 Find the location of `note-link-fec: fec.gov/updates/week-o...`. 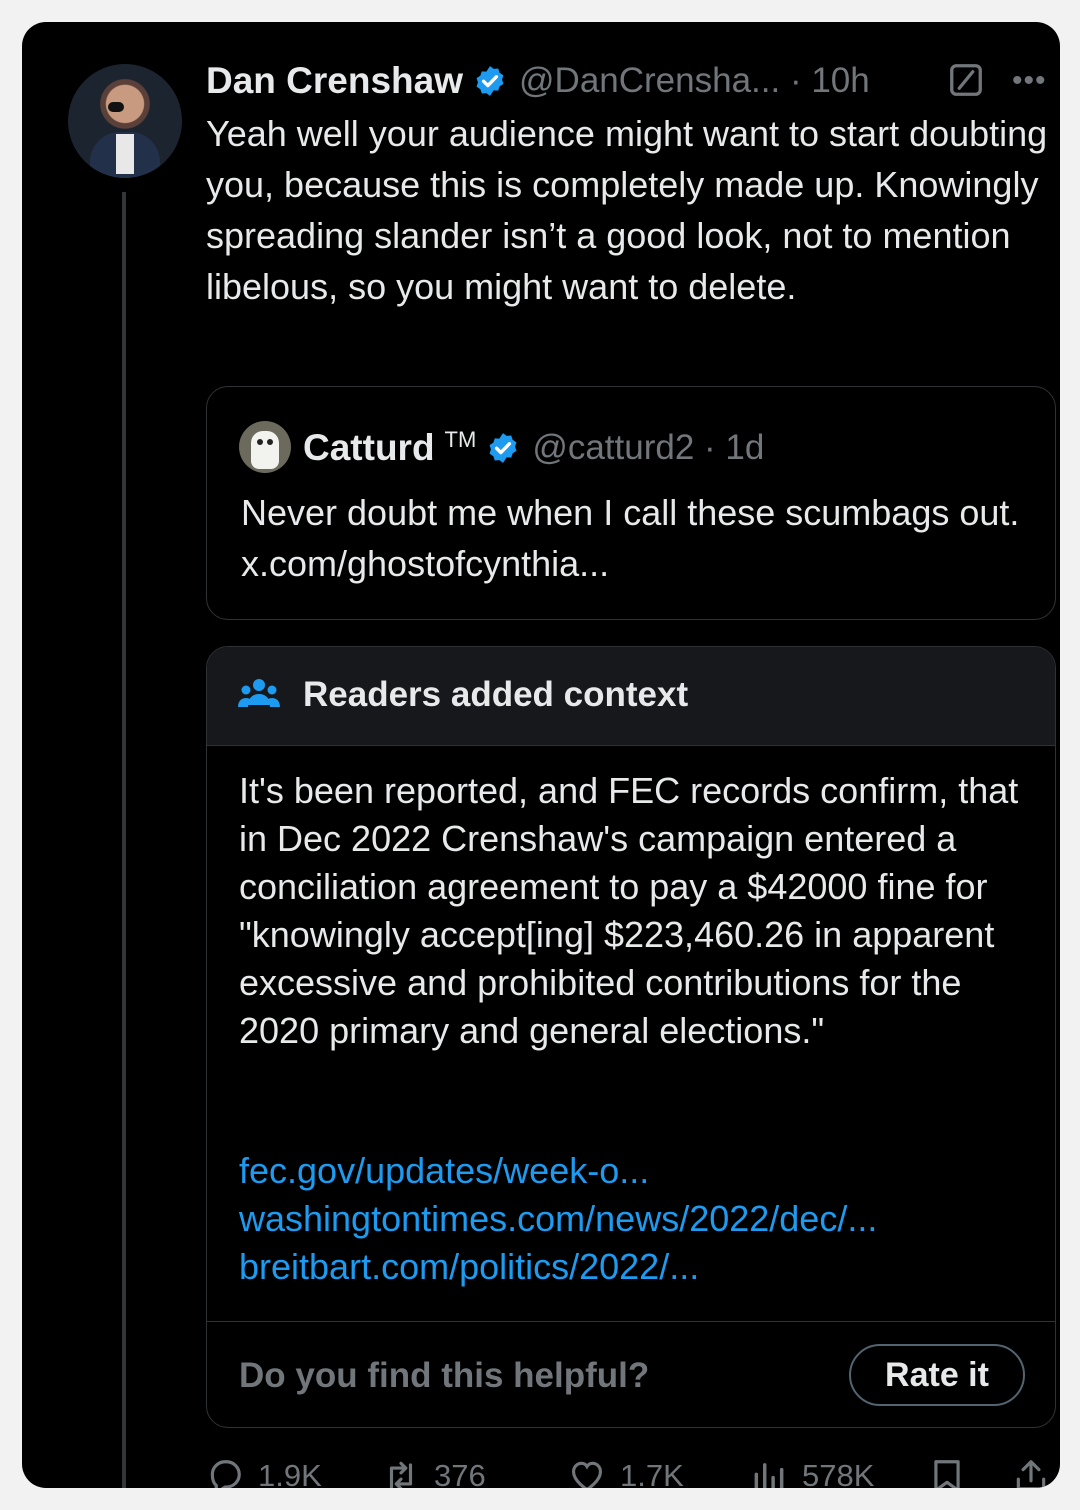

note-link-fec: fec.gov/updates/week-o... is located at coordinates (634, 1171).